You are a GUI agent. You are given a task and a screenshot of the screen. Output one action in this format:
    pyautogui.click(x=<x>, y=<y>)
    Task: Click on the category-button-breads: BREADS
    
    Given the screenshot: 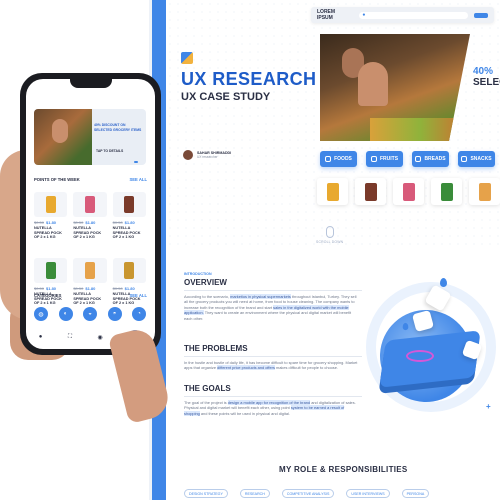 What is the action you would take?
    pyautogui.click(x=430, y=159)
    